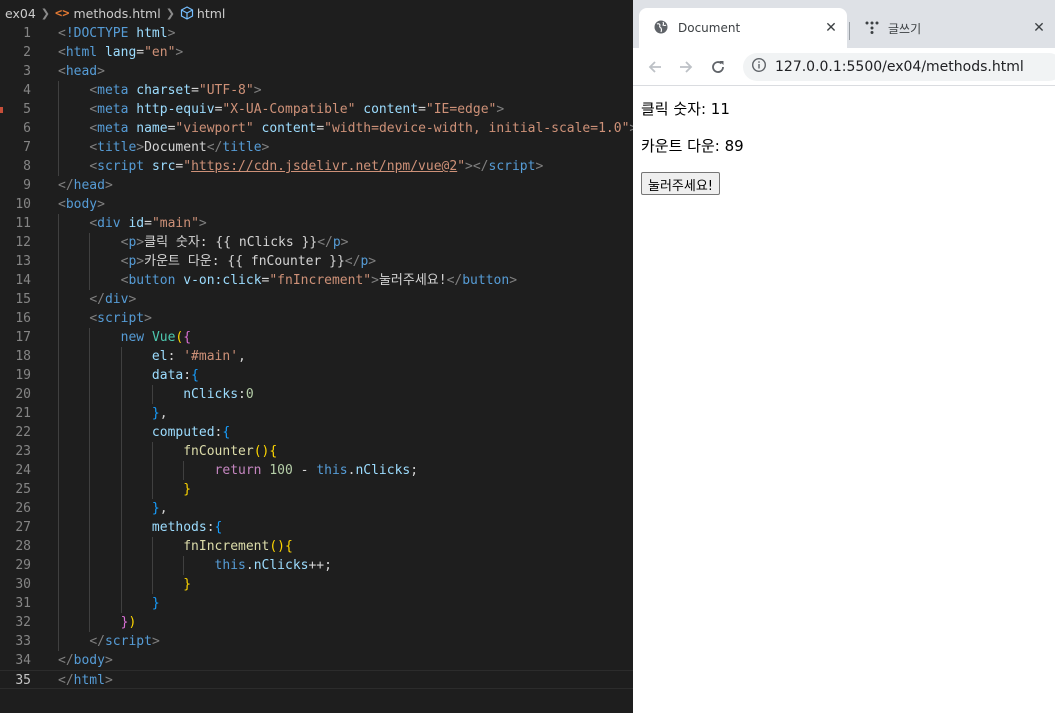 This screenshot has height=713, width=1055. I want to click on code-token: ., so click(249, 565).